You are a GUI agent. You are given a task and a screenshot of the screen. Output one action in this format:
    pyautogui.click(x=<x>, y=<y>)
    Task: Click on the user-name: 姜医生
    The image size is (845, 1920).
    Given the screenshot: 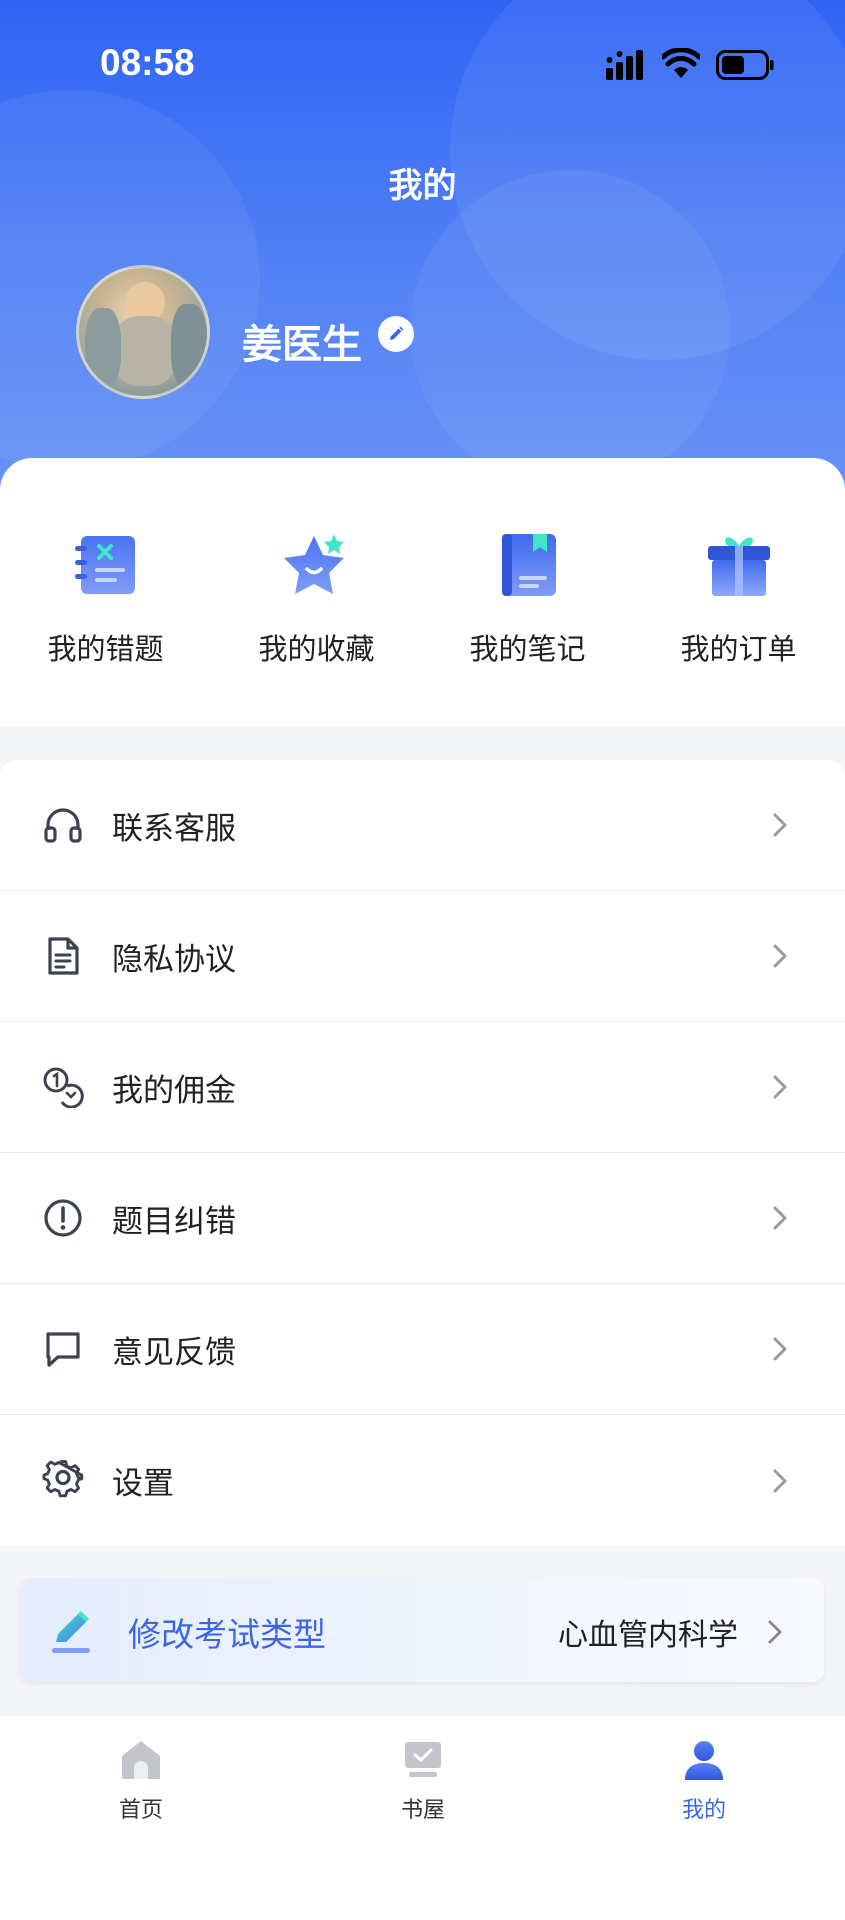 What is the action you would take?
    pyautogui.click(x=302, y=345)
    